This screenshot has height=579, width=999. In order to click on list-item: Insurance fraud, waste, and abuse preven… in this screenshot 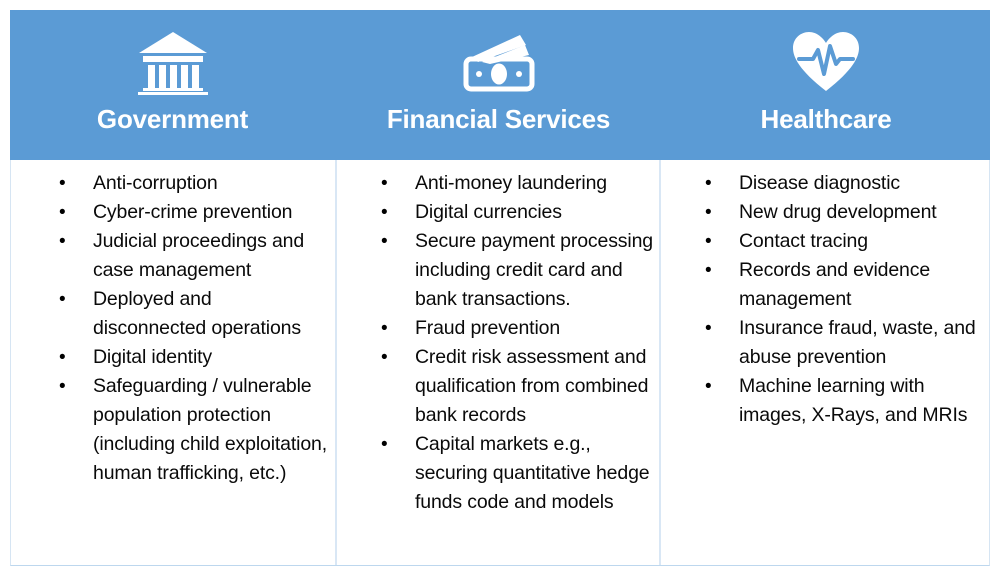, I will do `click(825, 343)`.